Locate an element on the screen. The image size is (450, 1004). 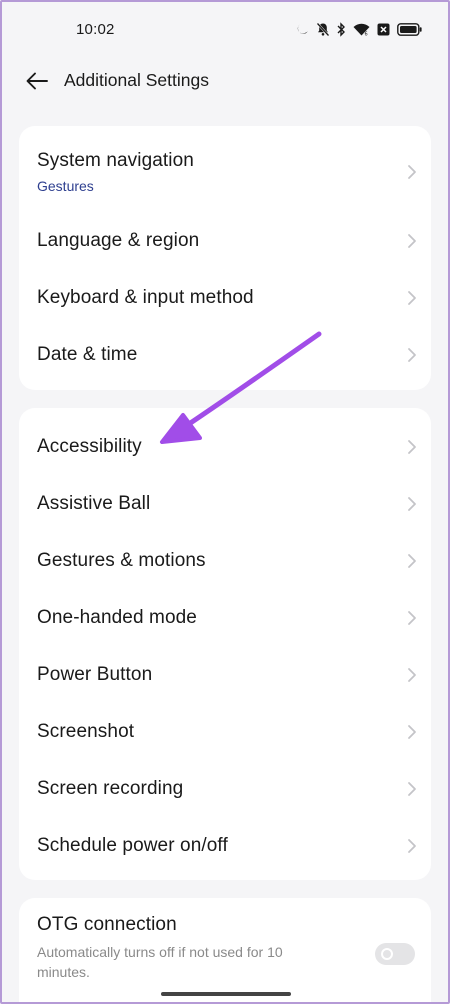
status-bar: 10:02 6 is located at coordinates (225, 30).